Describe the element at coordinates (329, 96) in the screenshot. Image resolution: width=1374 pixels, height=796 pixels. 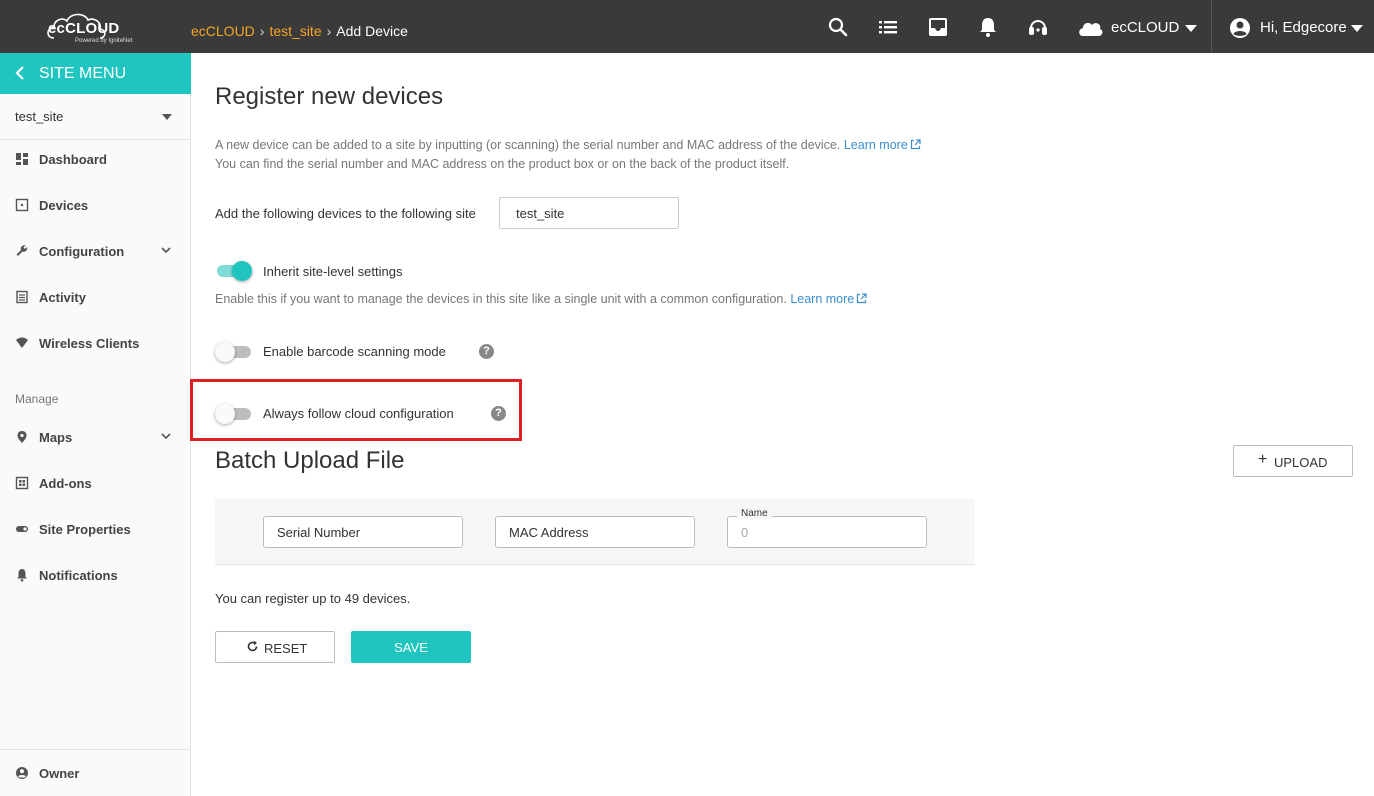
I see `page-title: Register new devices` at that location.